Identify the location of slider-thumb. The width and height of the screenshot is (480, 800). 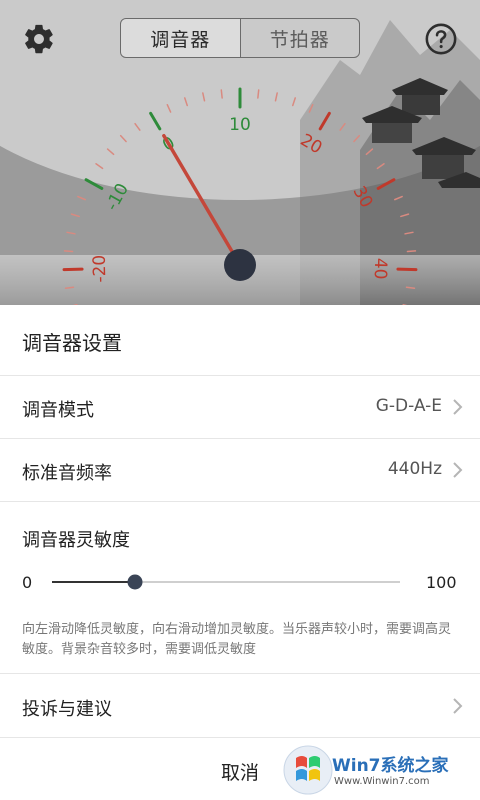
(135, 582).